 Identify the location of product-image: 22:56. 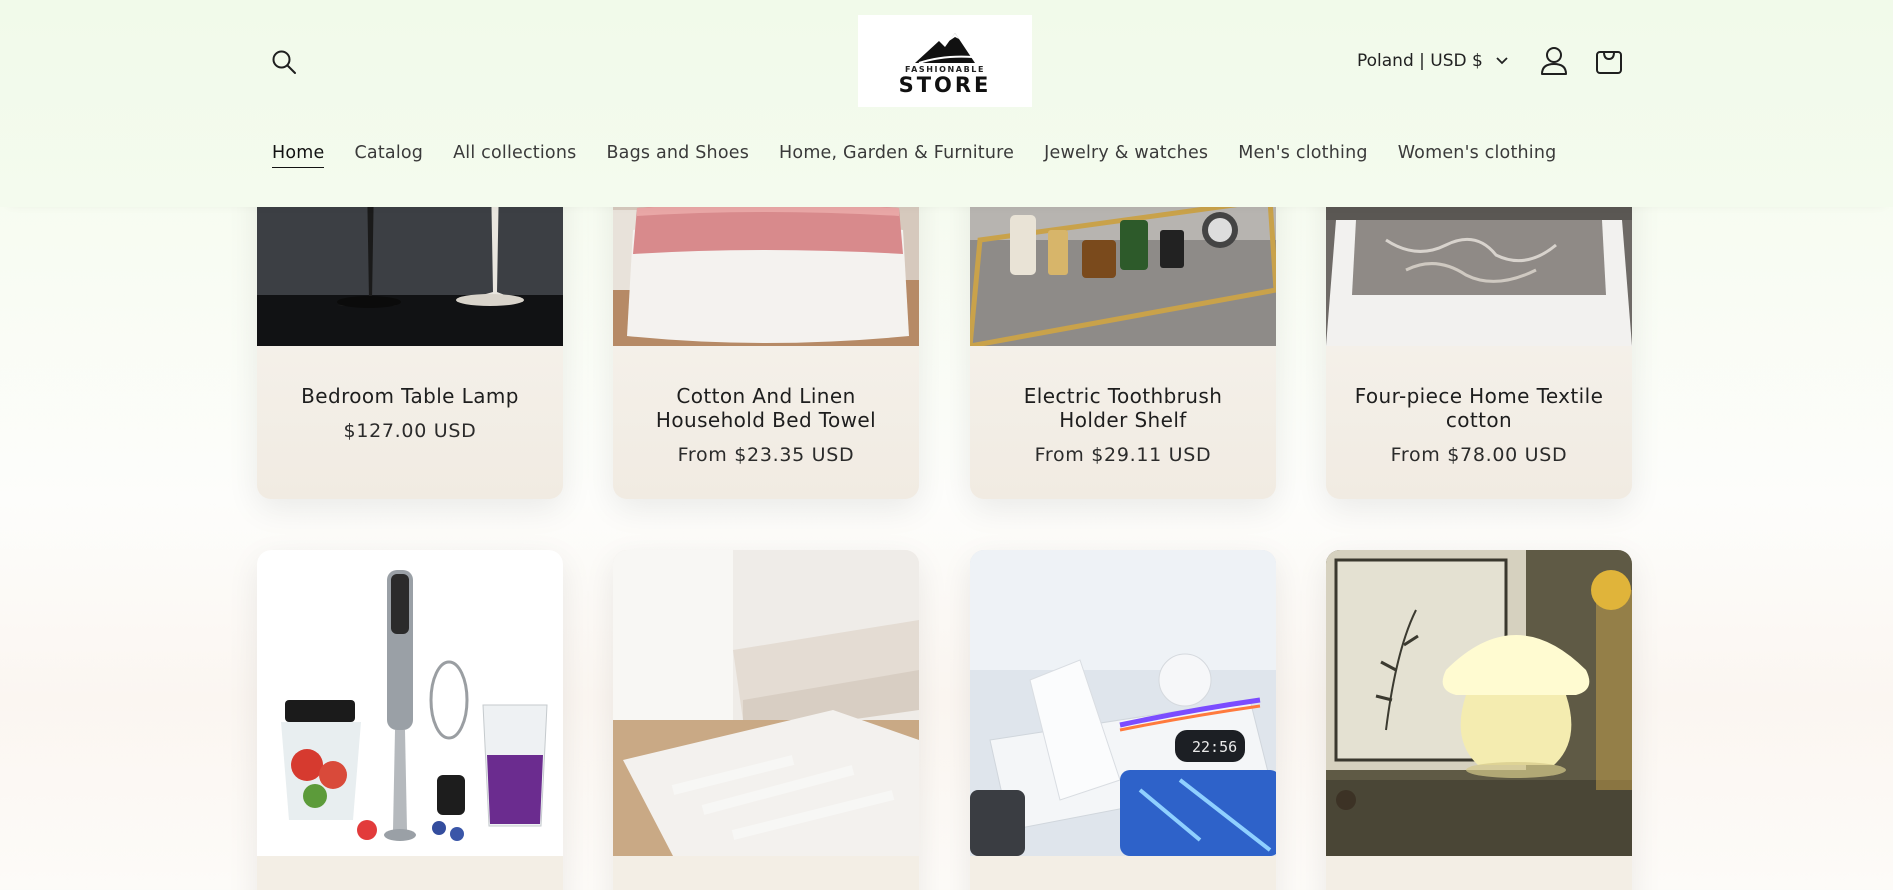
(1123, 703).